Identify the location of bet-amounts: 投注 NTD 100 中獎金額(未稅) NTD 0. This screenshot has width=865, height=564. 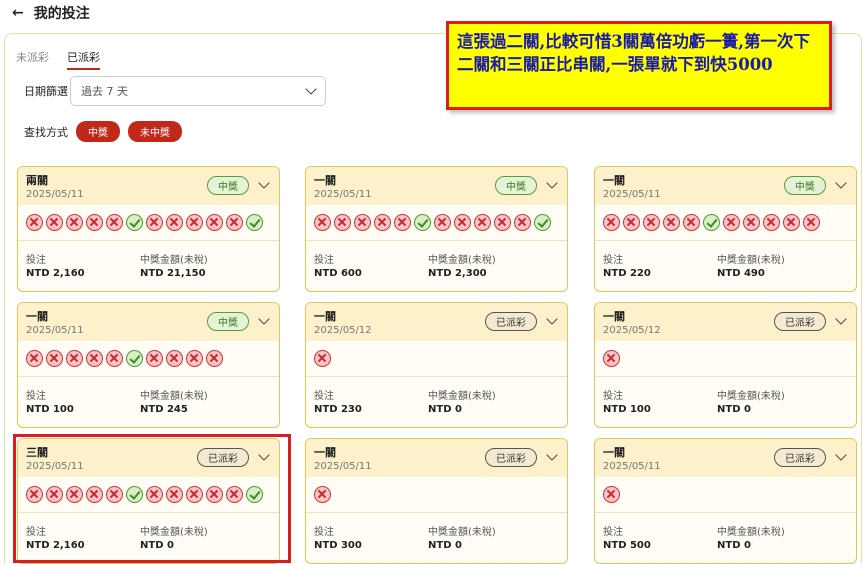
(725, 396).